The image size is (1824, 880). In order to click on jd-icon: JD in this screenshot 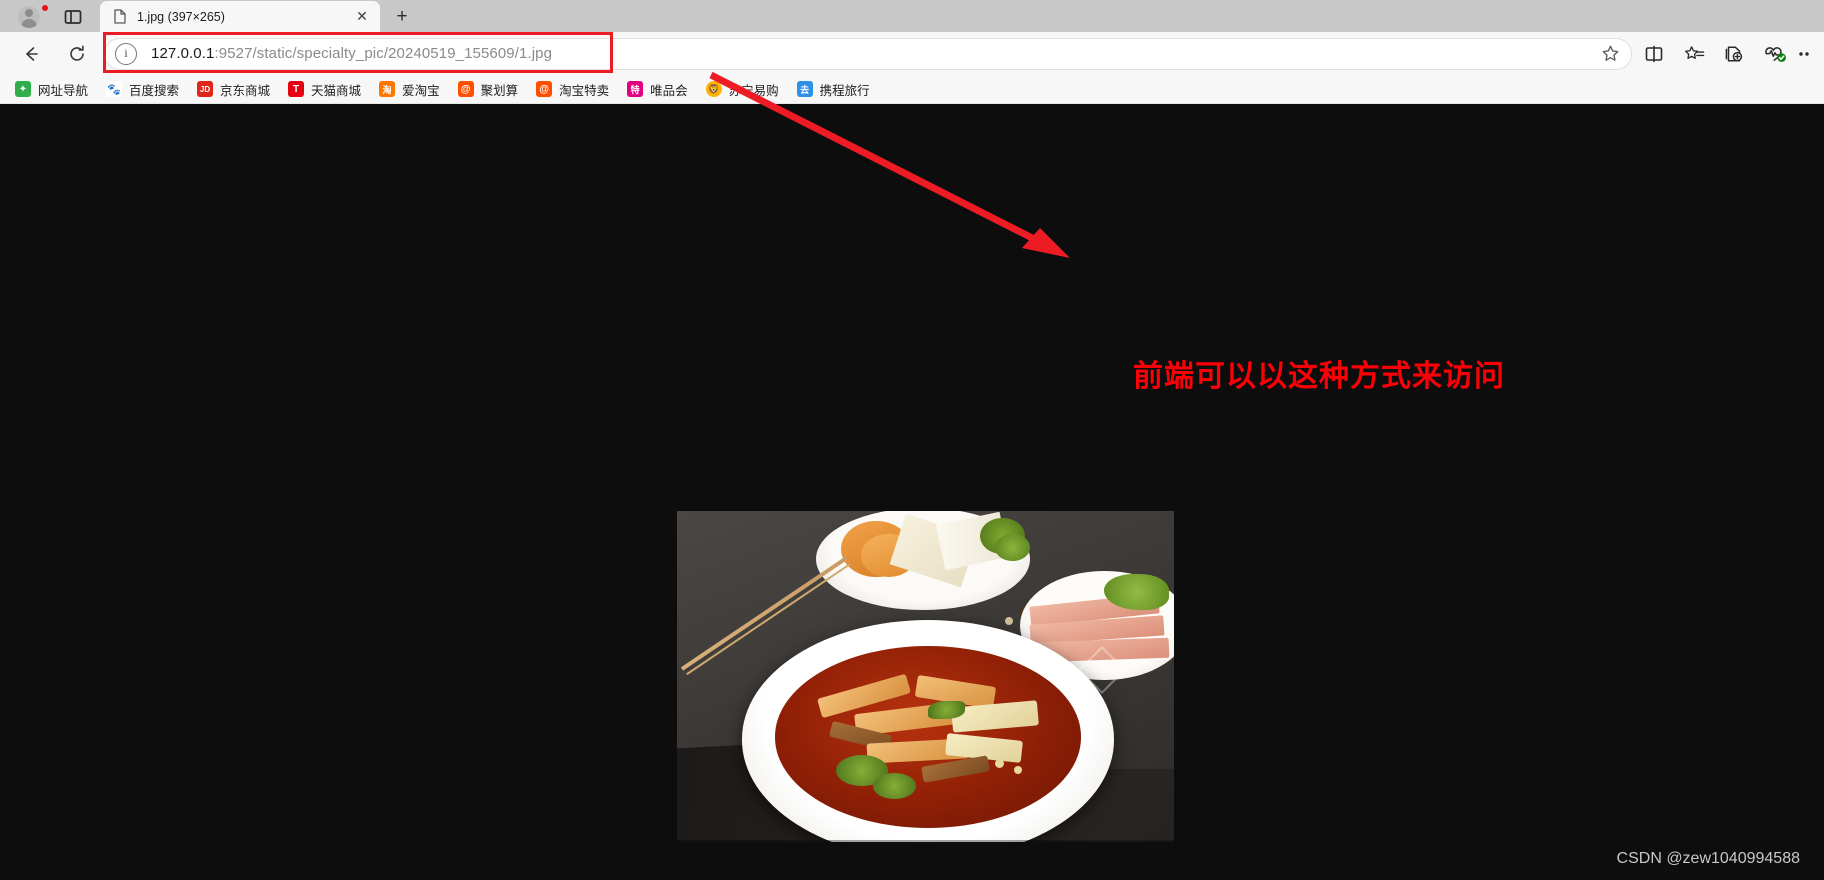, I will do `click(205, 89)`.